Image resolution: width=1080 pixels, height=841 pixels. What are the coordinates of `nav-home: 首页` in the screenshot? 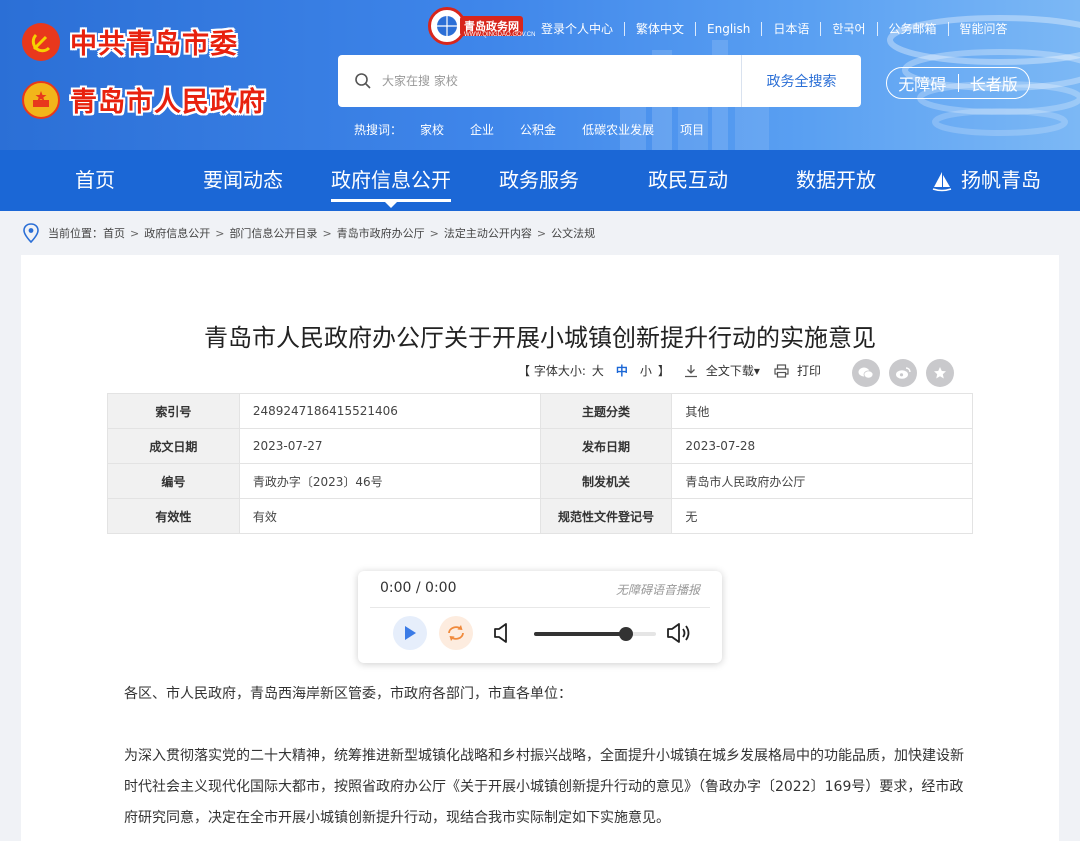 It's located at (95, 180).